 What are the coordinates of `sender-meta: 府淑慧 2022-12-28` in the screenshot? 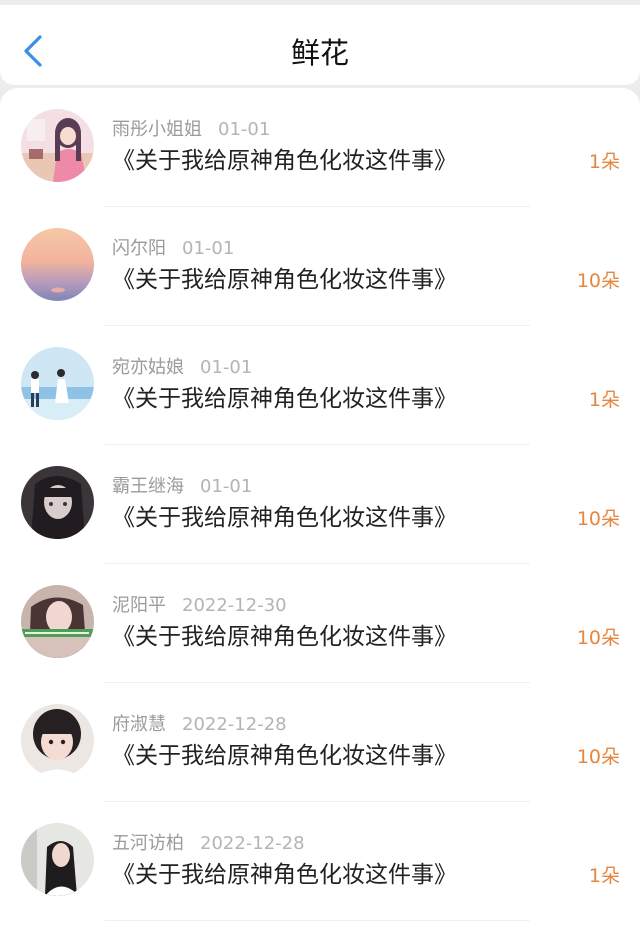 It's located at (199, 725).